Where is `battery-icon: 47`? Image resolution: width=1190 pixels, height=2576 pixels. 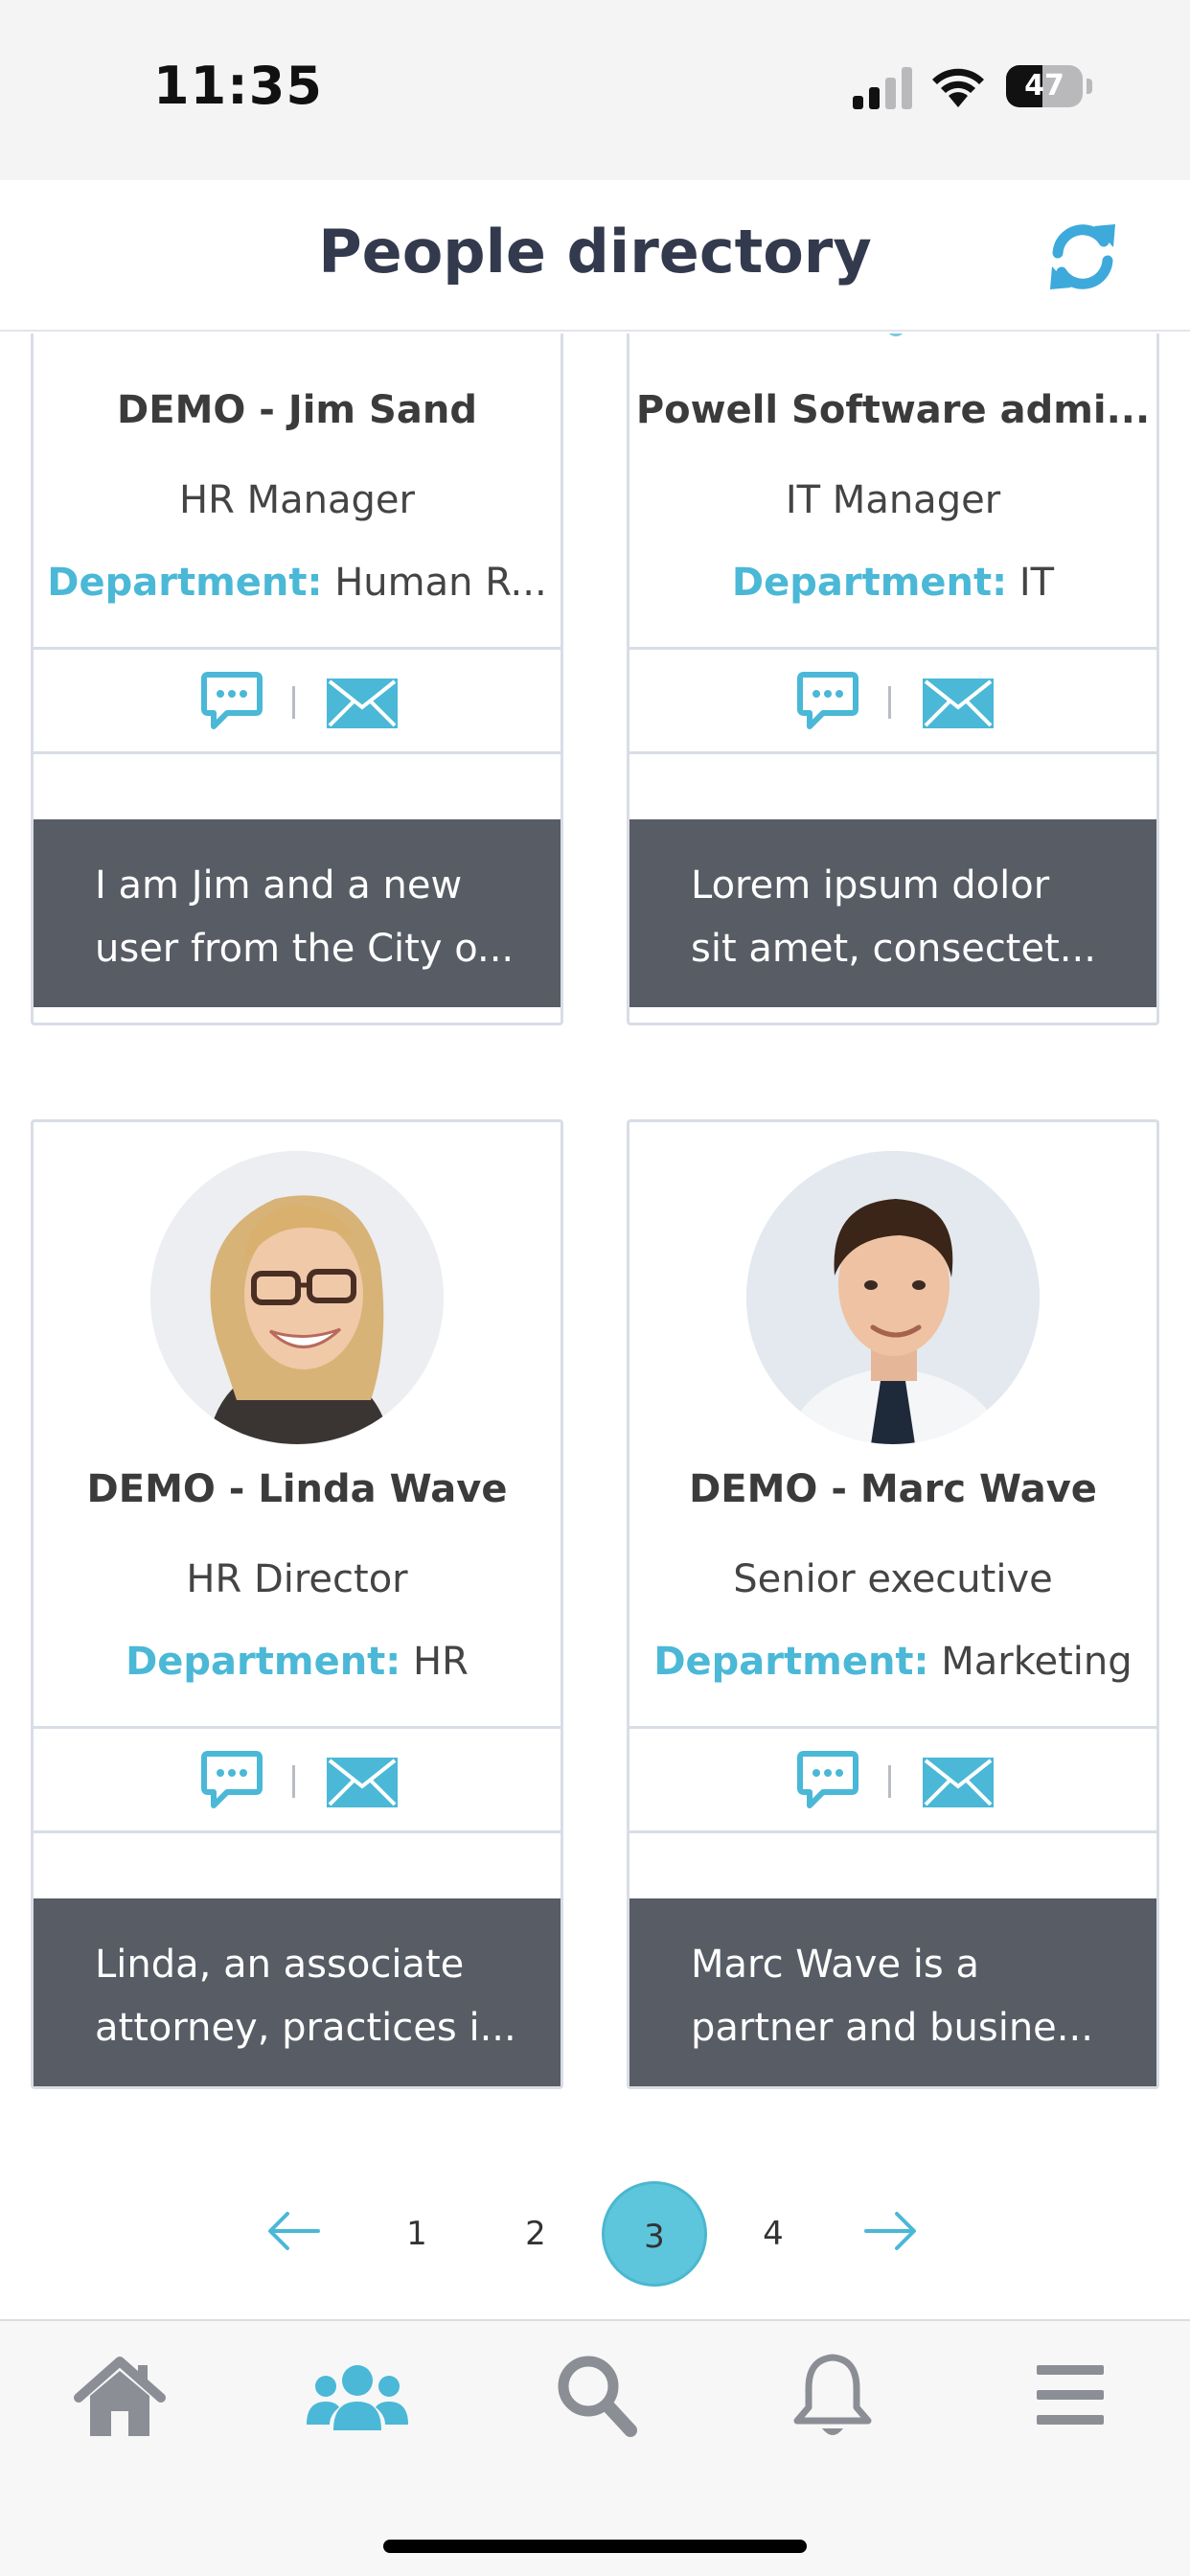 battery-icon: 47 is located at coordinates (1044, 86).